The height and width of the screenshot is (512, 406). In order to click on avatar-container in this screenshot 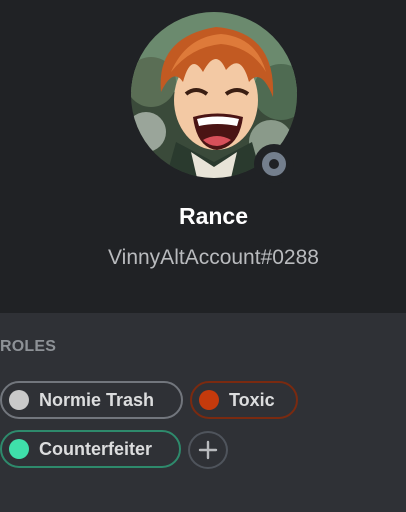, I will do `click(214, 98)`.